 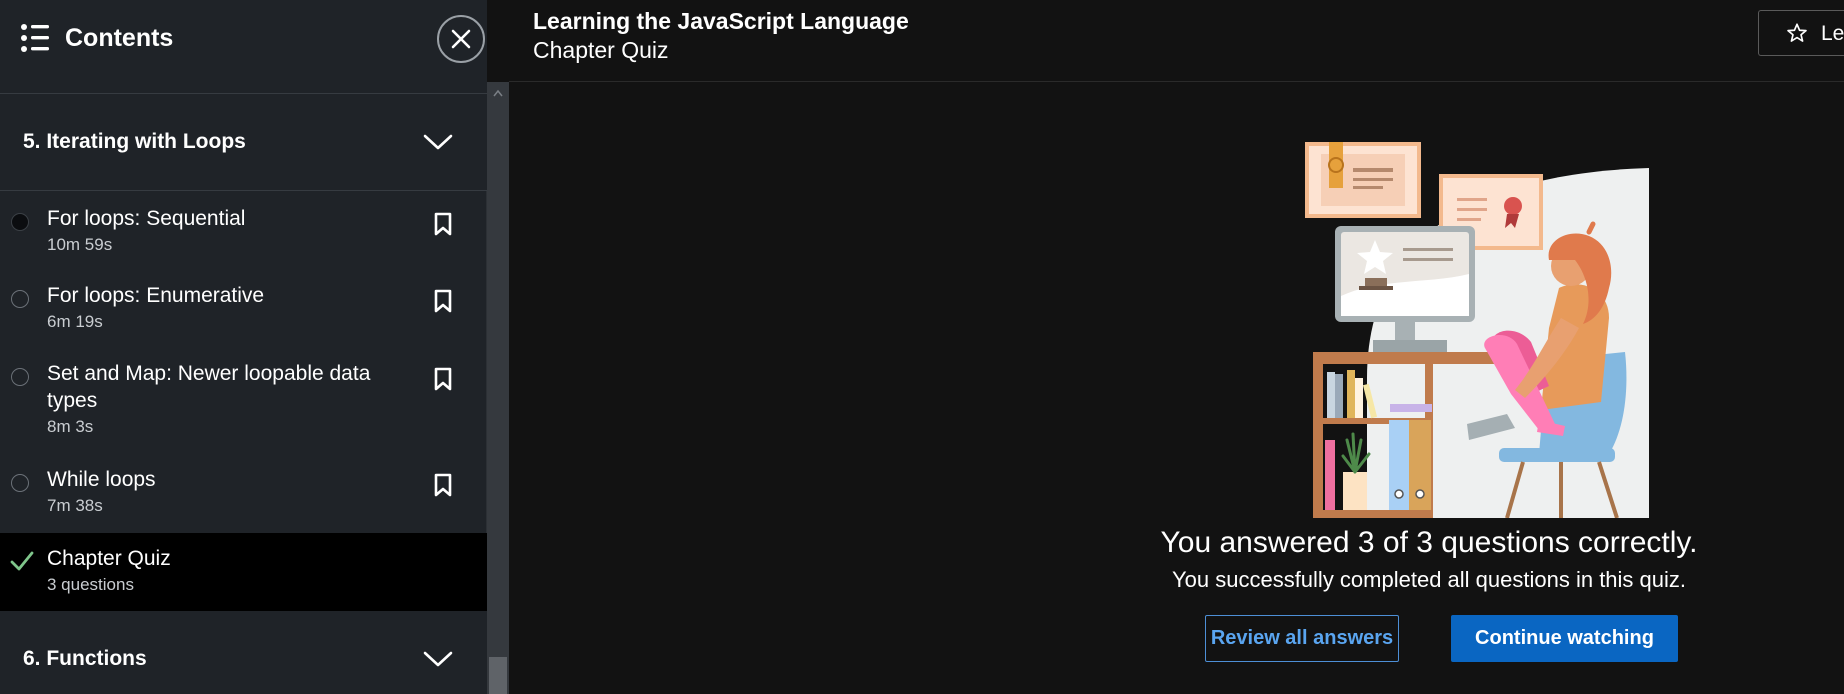 What do you see at coordinates (1477, 330) in the screenshot?
I see `quiz-complete-illustration` at bounding box center [1477, 330].